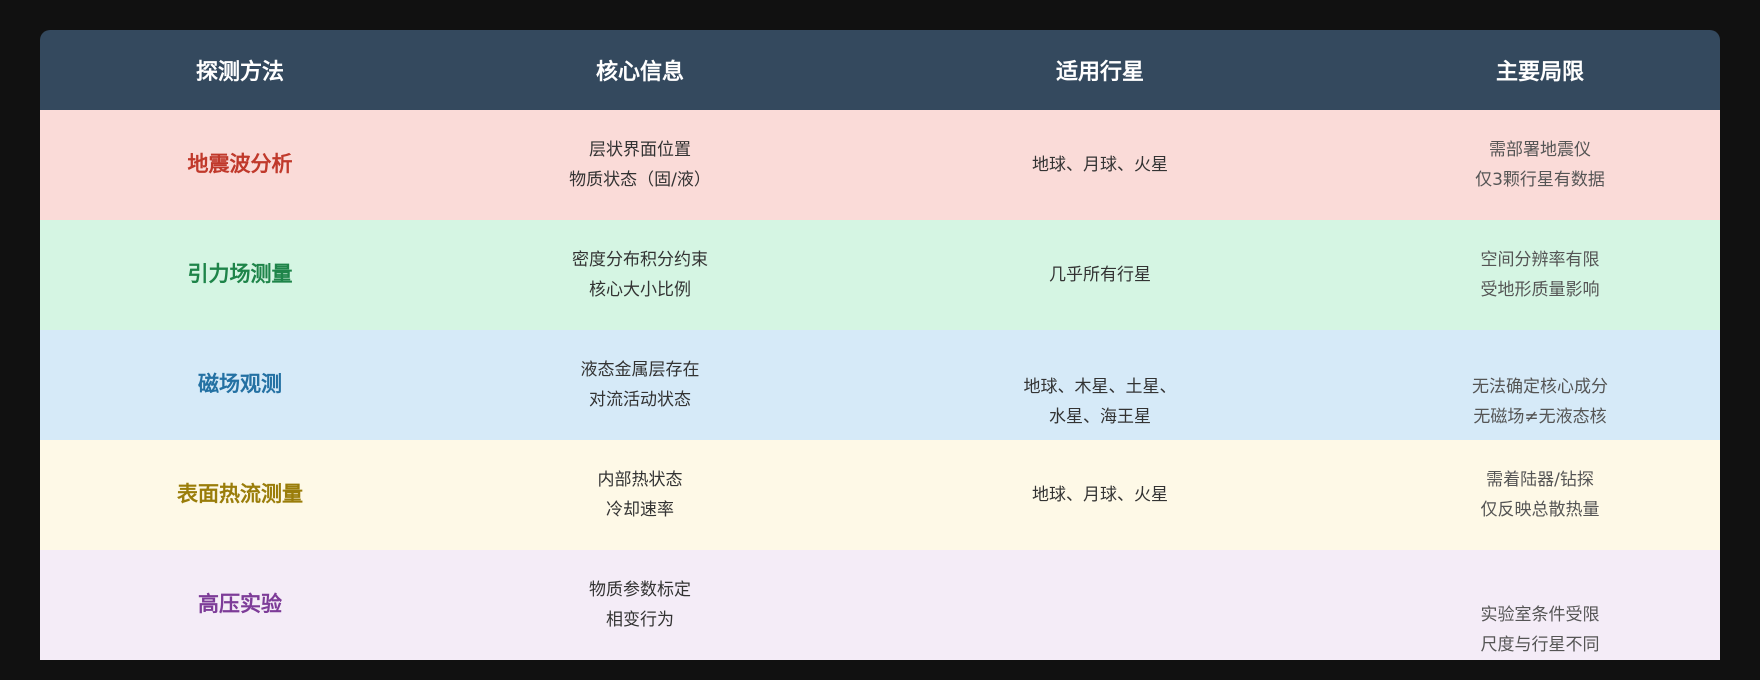  I want to click on method-cell: 地震波分析, so click(240, 165).